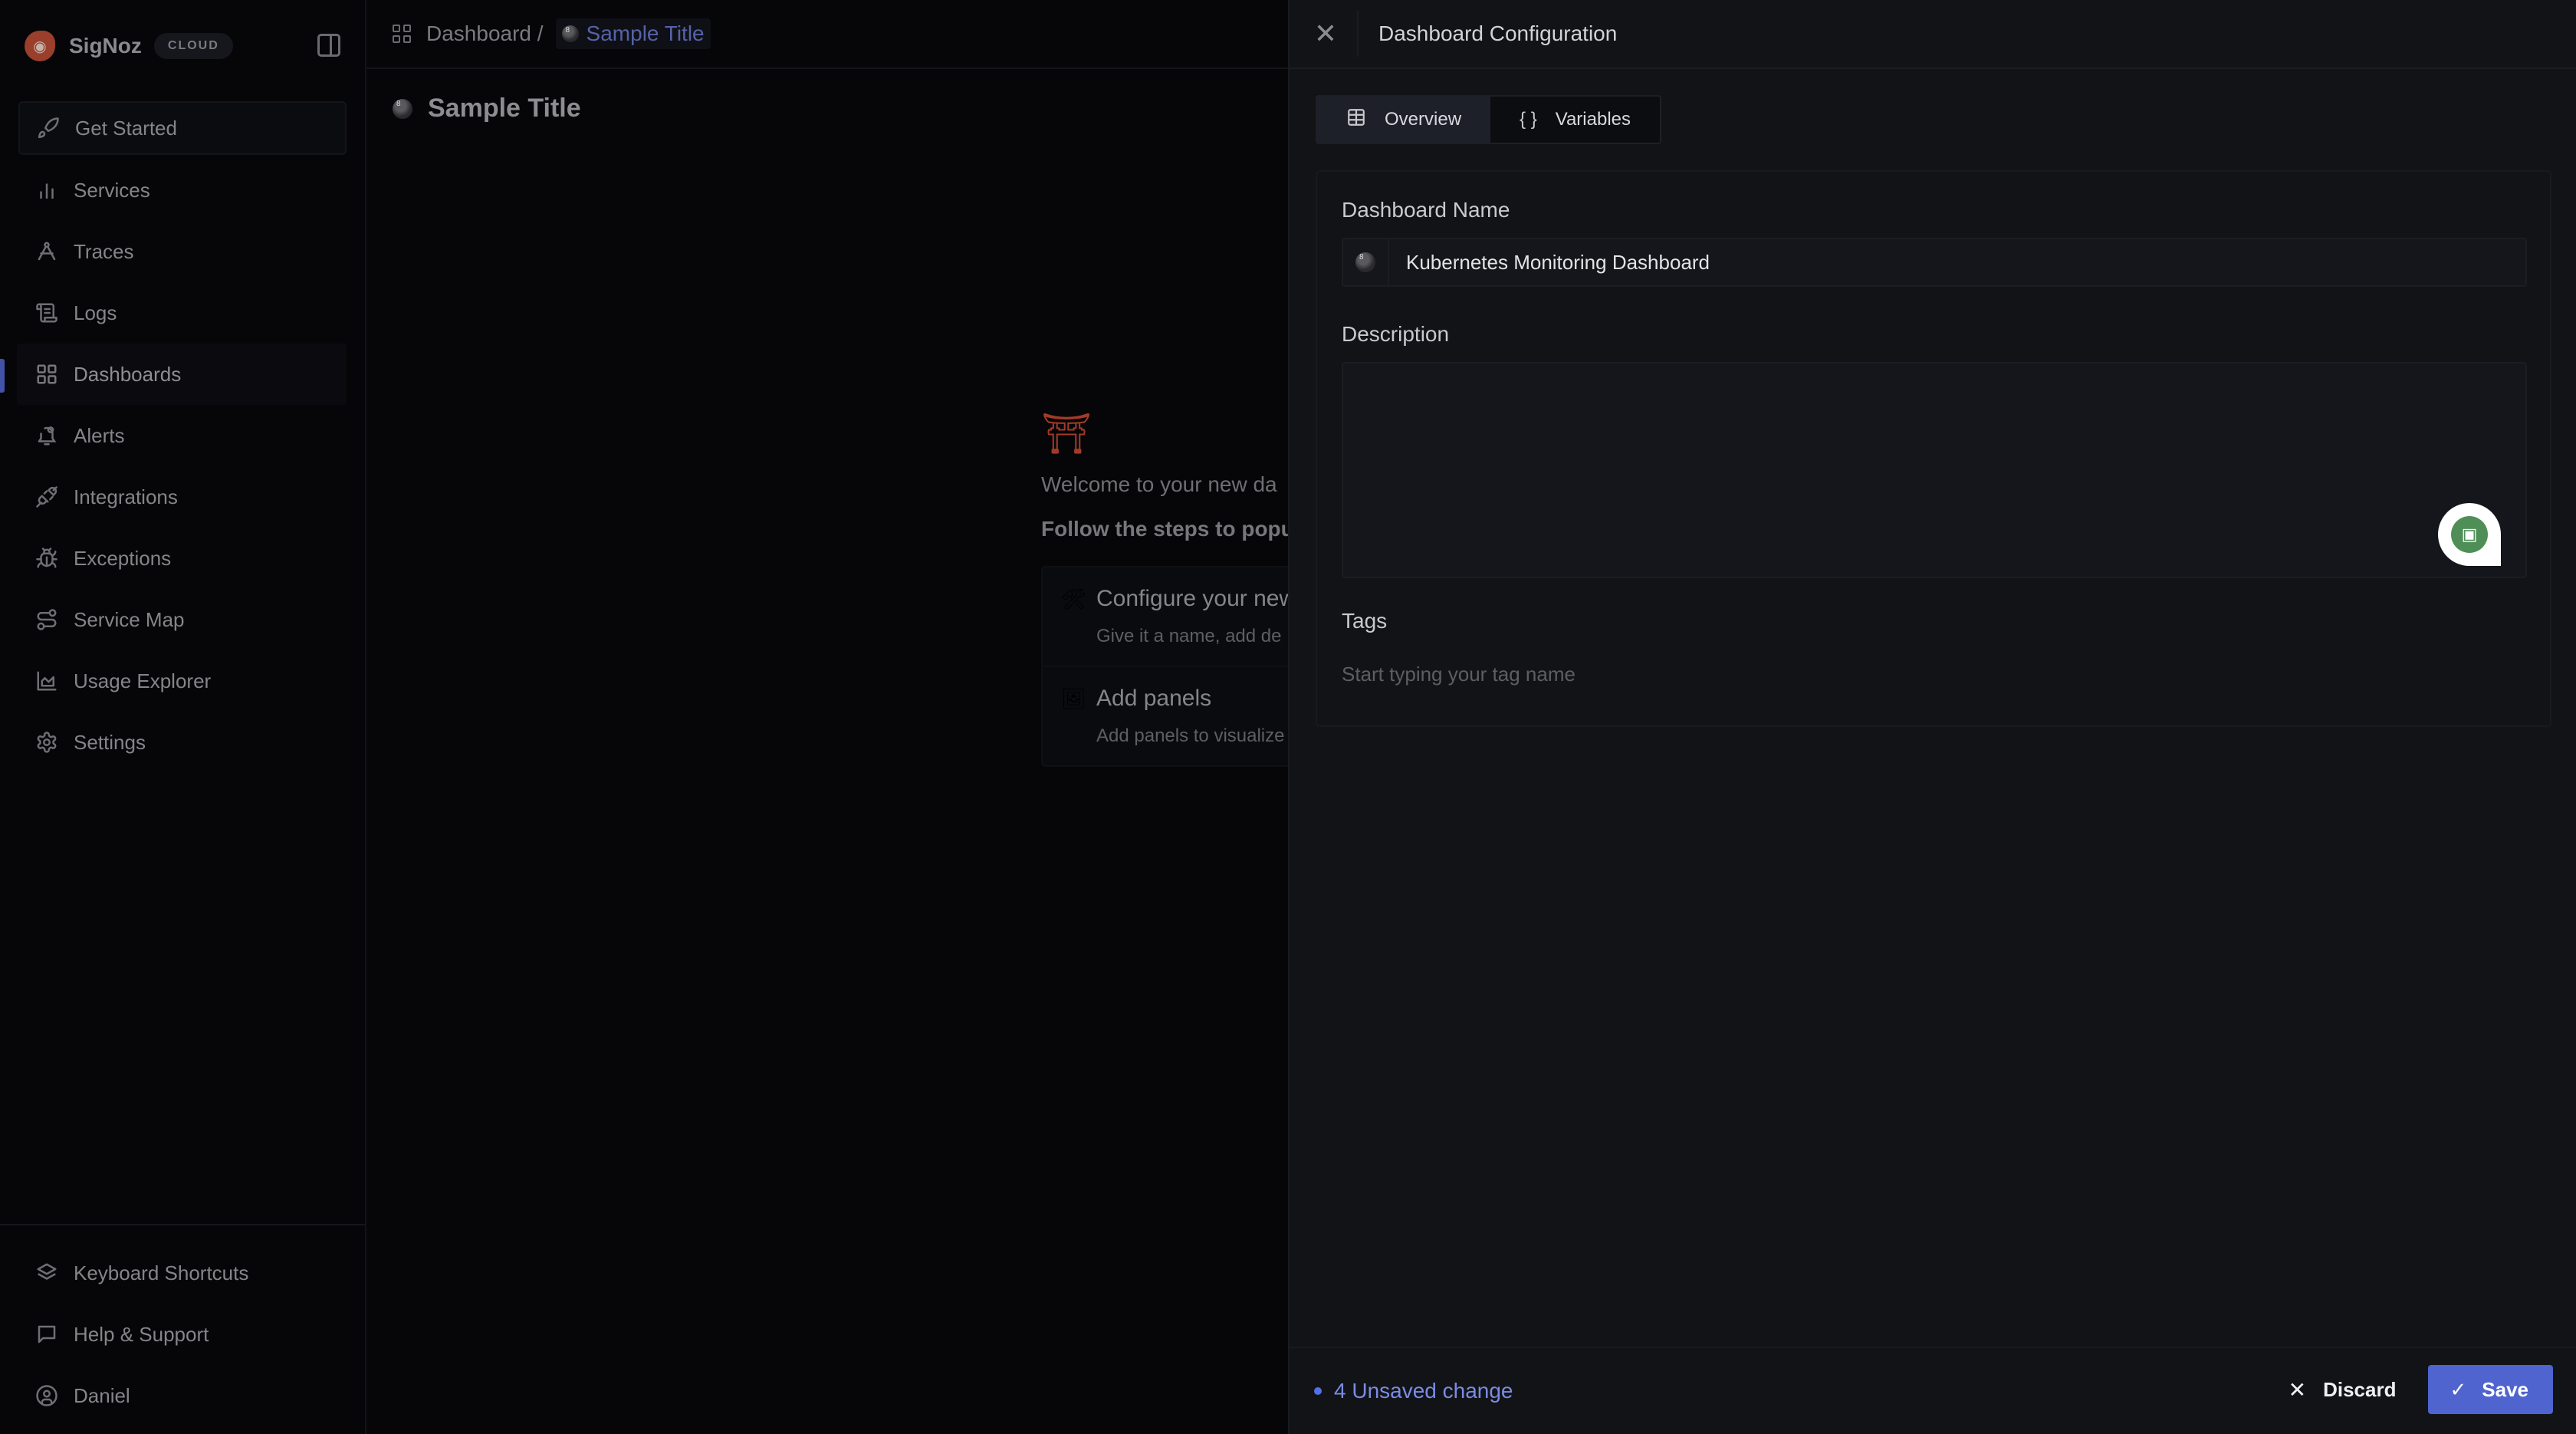 The width and height of the screenshot is (2576, 1434). What do you see at coordinates (123, 558) in the screenshot?
I see `sidebar-item-label: Exceptions` at bounding box center [123, 558].